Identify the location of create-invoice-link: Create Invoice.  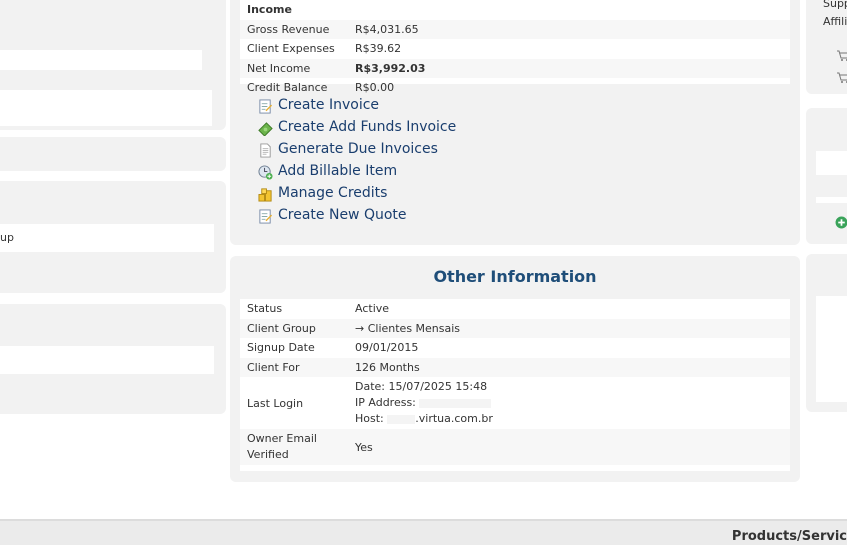
(357, 105).